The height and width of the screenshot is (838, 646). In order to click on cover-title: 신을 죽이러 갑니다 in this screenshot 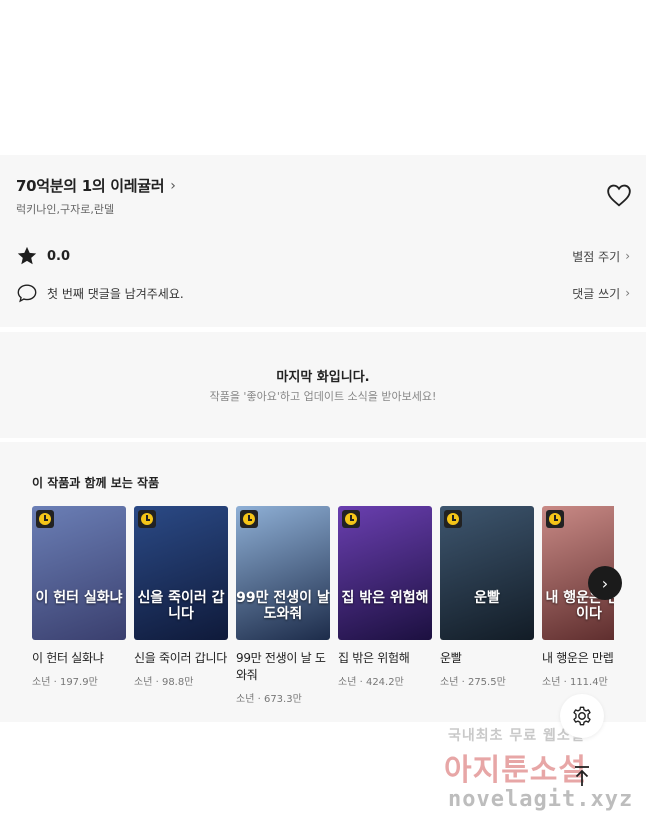, I will do `click(181, 606)`.